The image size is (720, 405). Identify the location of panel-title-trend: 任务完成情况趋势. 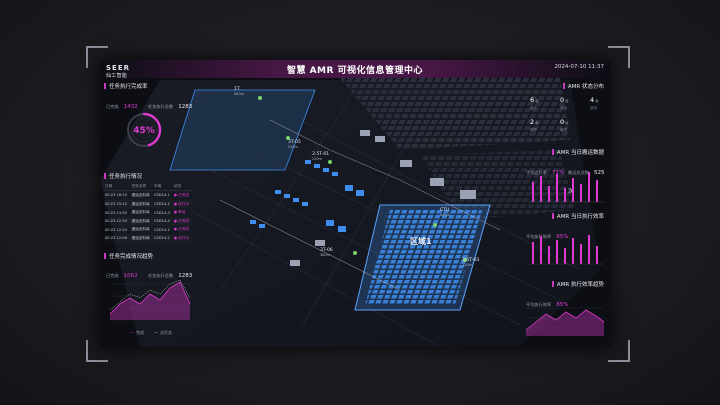
(128, 256).